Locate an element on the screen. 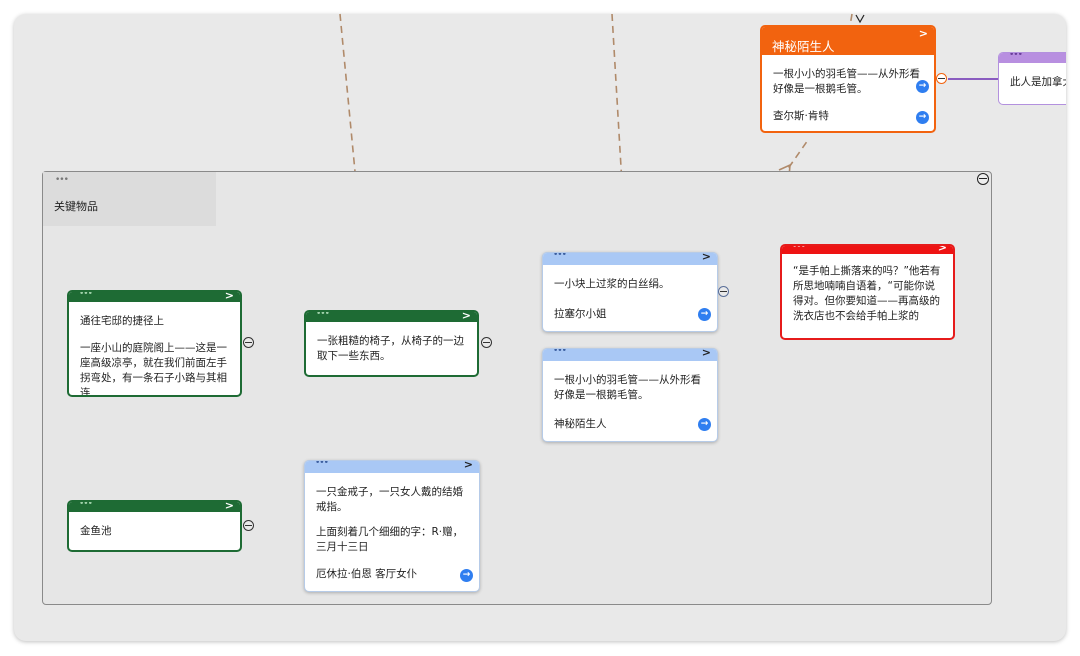  card-text: 一张粗糙的椅子，从椅子的一边取下一些东西。 is located at coordinates (390, 348).